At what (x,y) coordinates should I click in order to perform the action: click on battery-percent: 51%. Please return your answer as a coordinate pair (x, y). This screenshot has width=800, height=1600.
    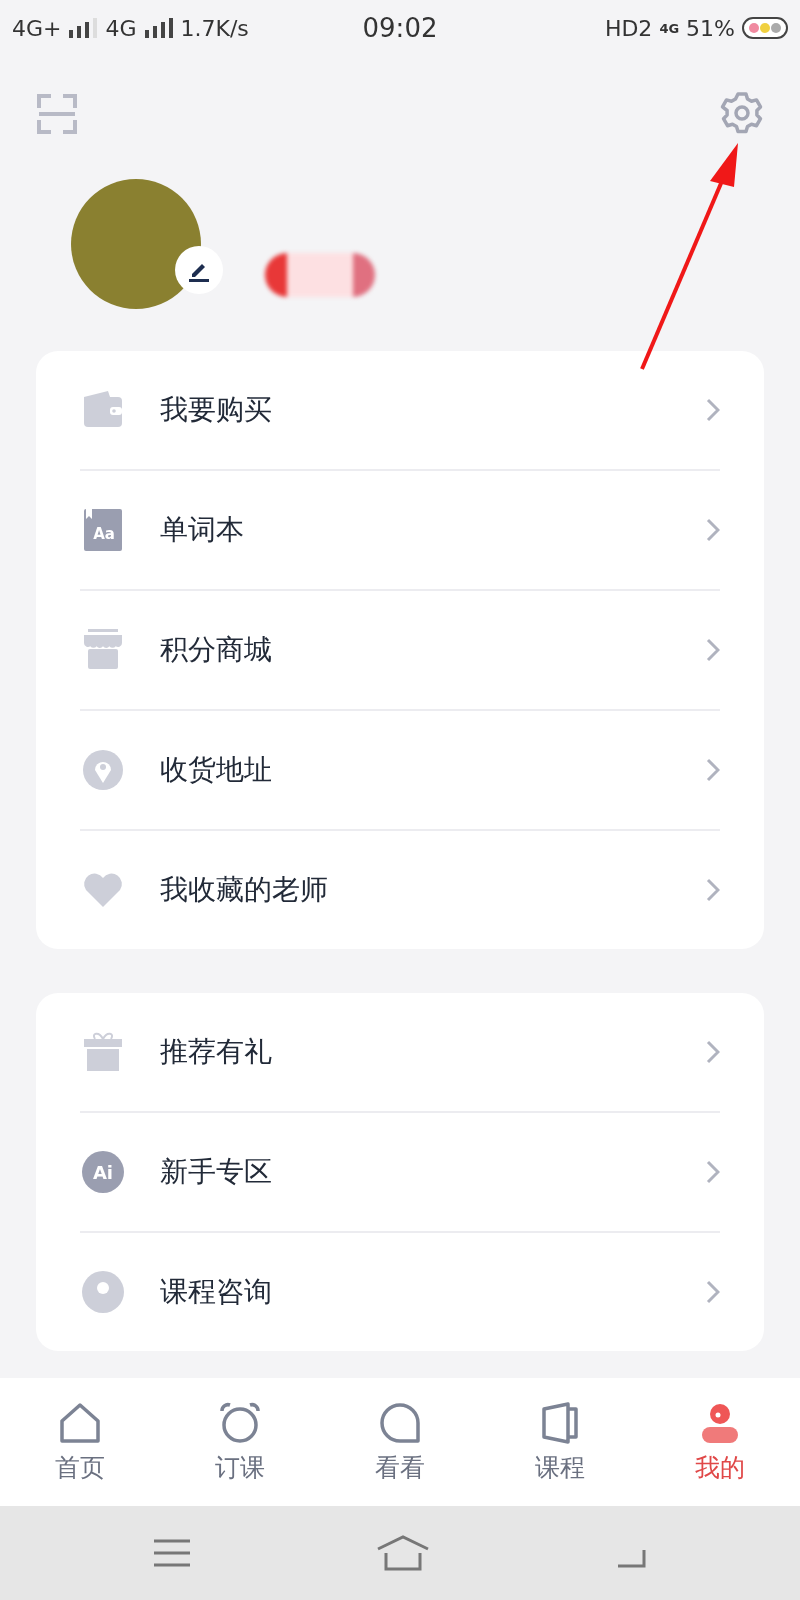
    Looking at the image, I should click on (710, 28).